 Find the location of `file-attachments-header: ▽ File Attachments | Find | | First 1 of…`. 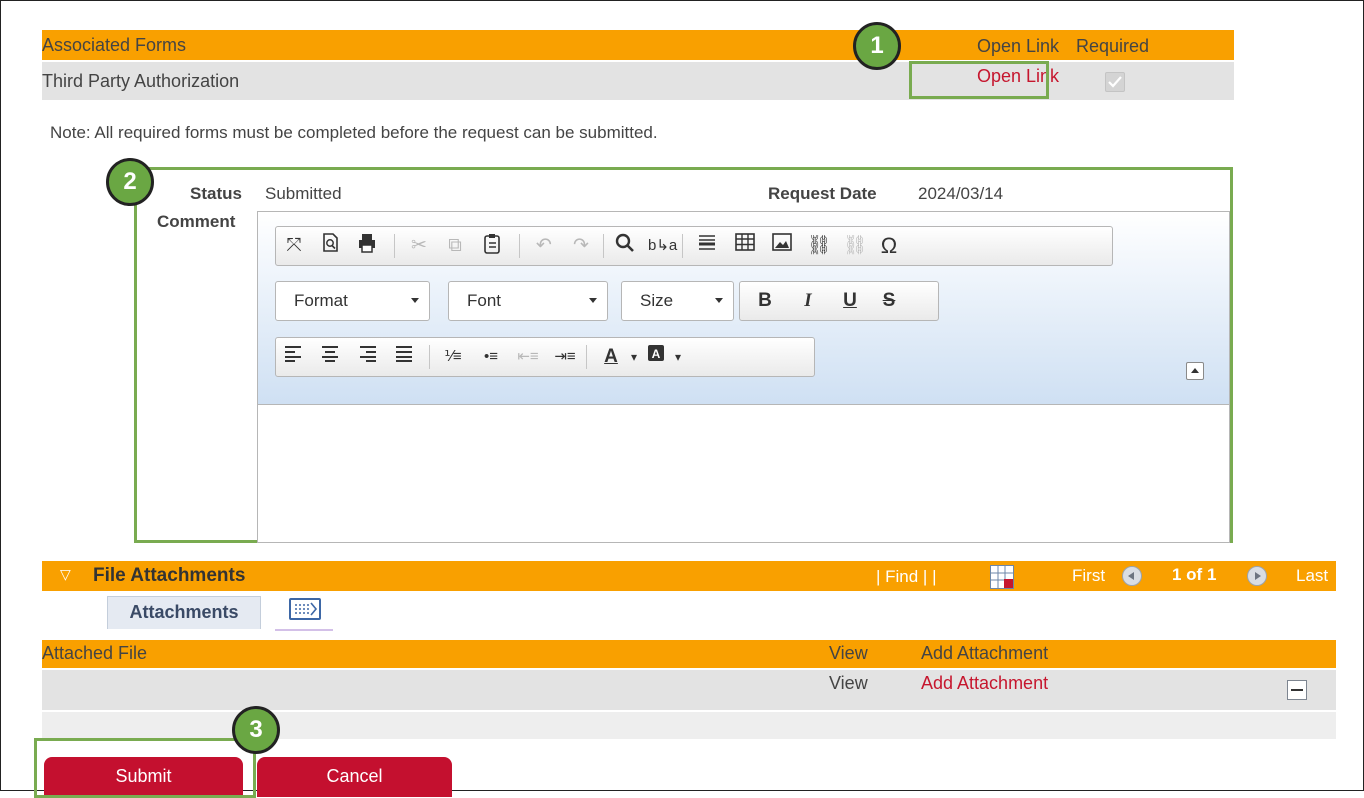

file-attachments-header: ▽ File Attachments | Find | | First 1 of… is located at coordinates (689, 576).